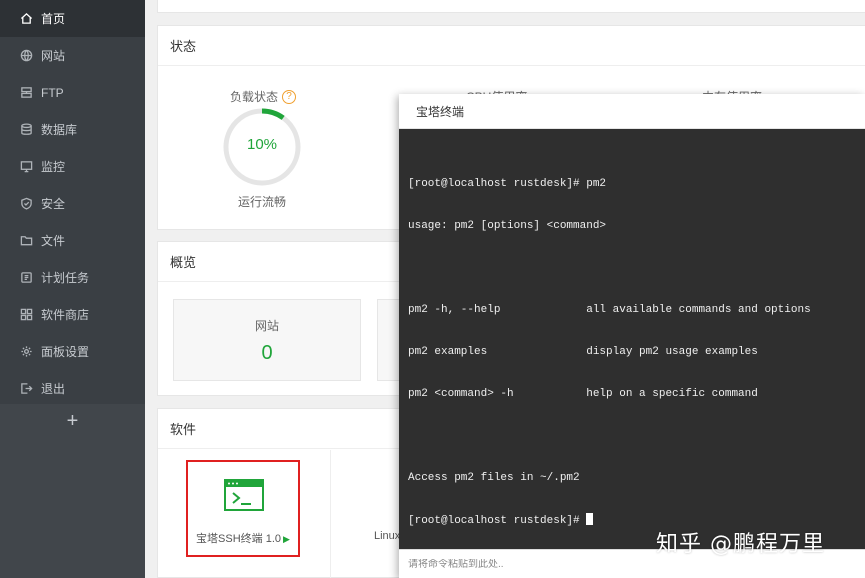 The height and width of the screenshot is (578, 865). I want to click on site-stat-label: 网站, so click(266, 326).